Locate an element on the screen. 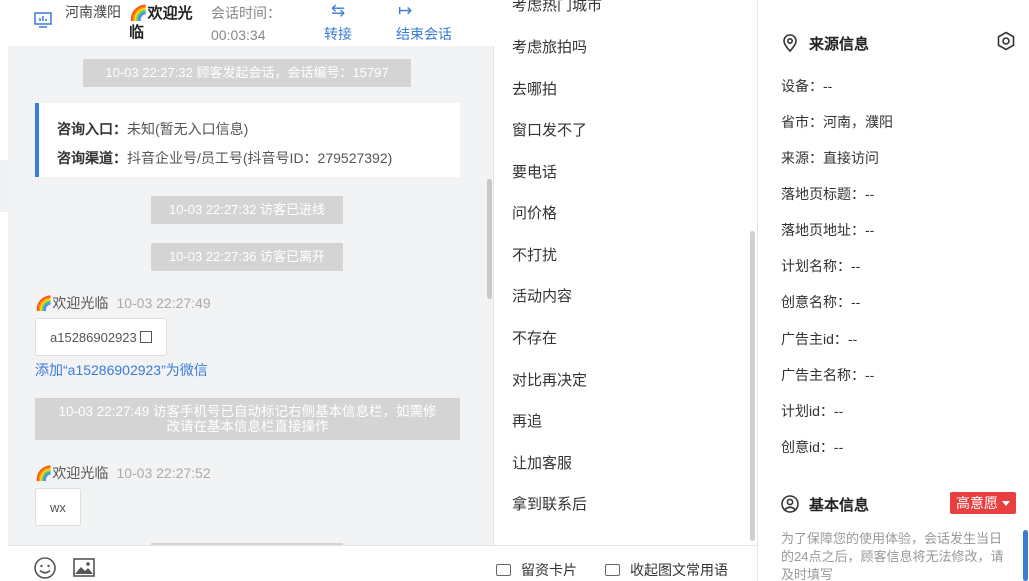 This screenshot has width=1029, height=581. image-icon is located at coordinates (84, 568).